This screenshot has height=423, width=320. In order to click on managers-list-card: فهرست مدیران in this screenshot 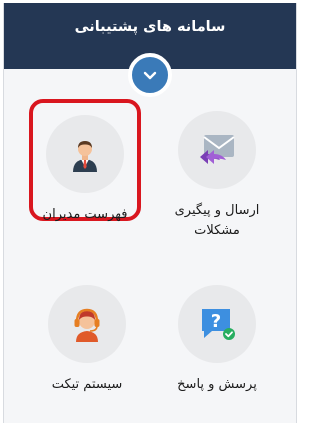, I will do `click(85, 160)`.